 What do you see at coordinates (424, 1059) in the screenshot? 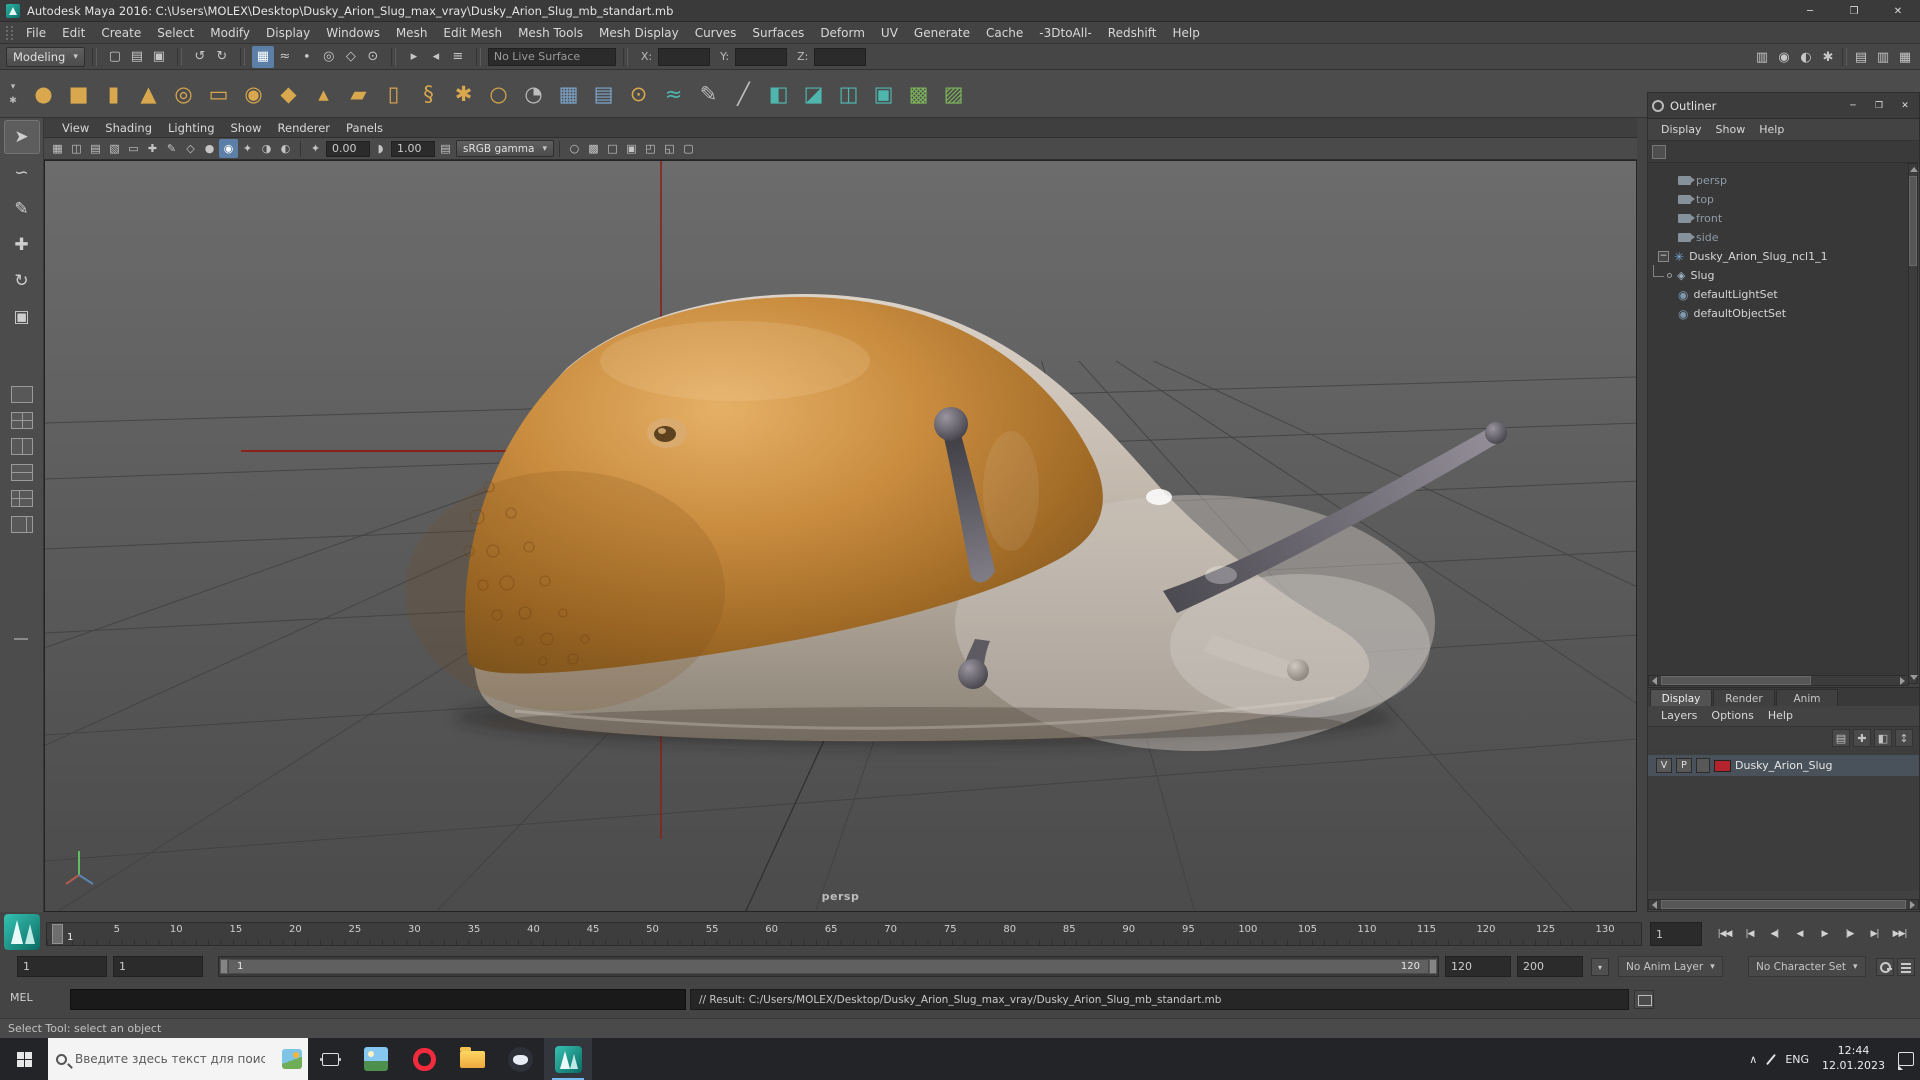
I see `taskbar-app-opera` at bounding box center [424, 1059].